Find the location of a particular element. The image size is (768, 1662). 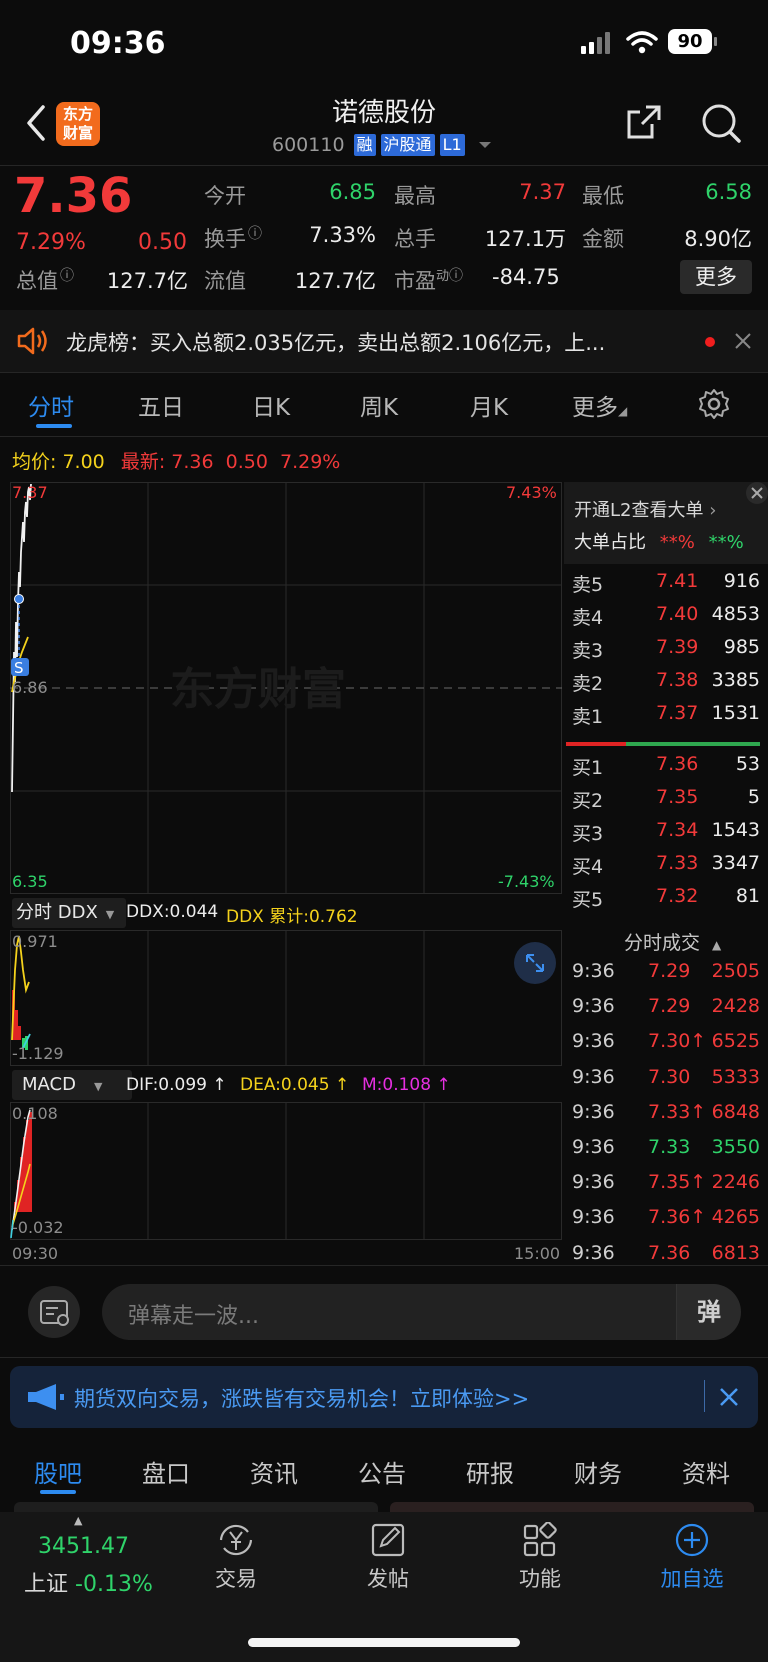

tab-monthly-k: 月K is located at coordinates (489, 405).